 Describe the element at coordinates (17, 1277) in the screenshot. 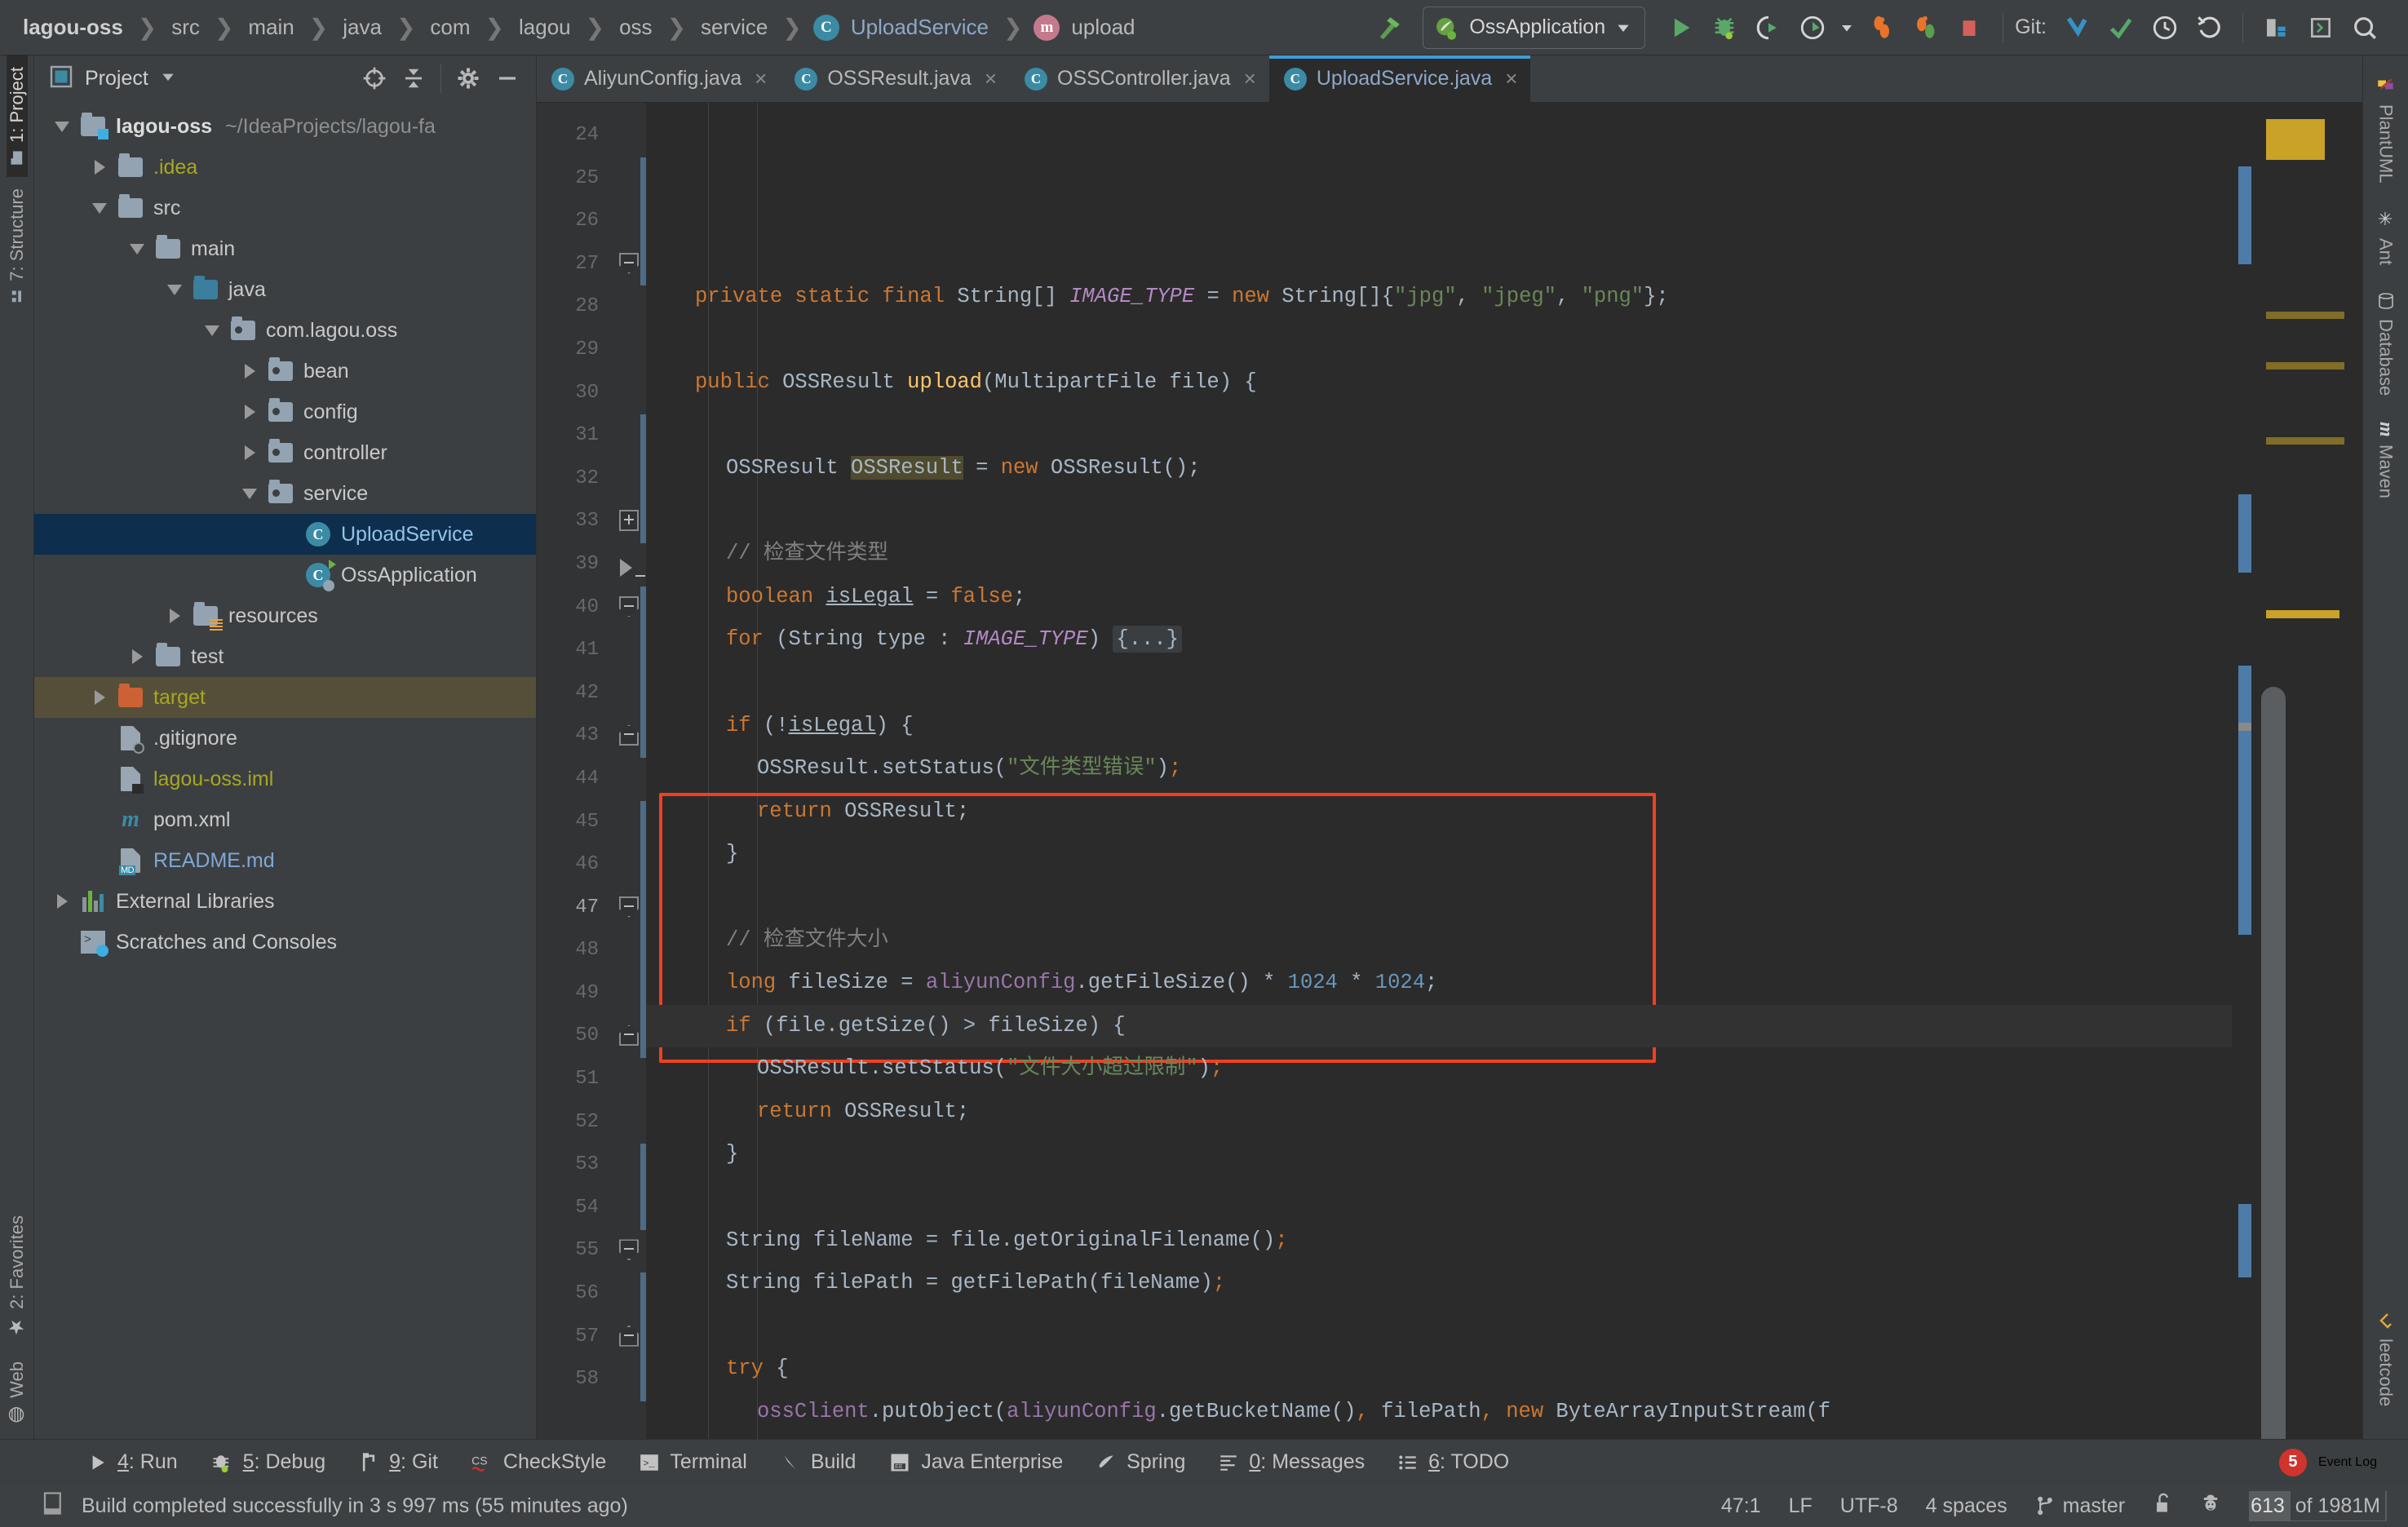

I see `sidebar-item-favorites: ★ 2: Favorites` at that location.